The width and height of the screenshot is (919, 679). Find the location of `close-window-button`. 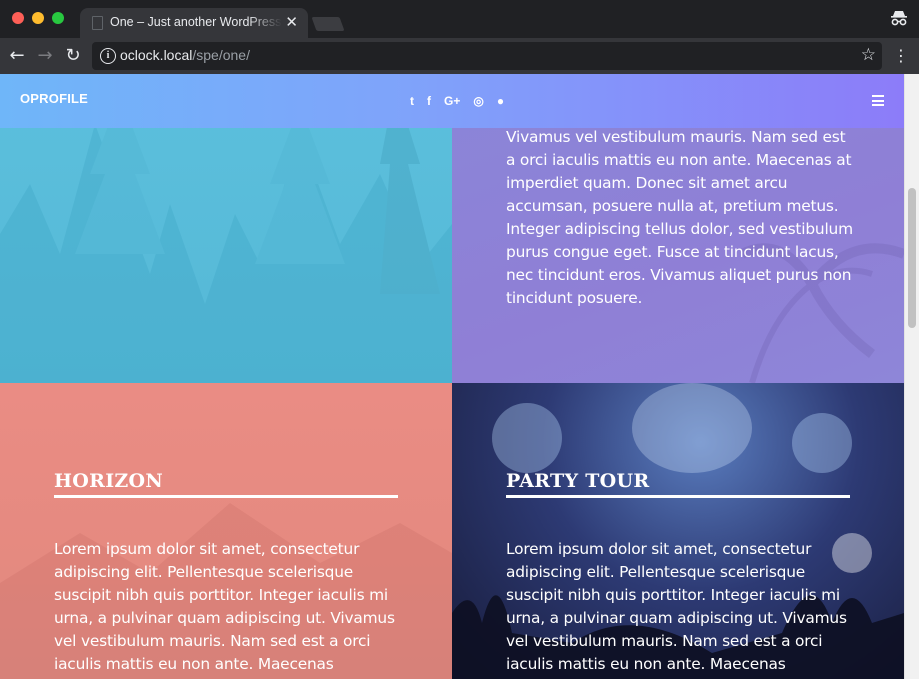

close-window-button is located at coordinates (18, 18).